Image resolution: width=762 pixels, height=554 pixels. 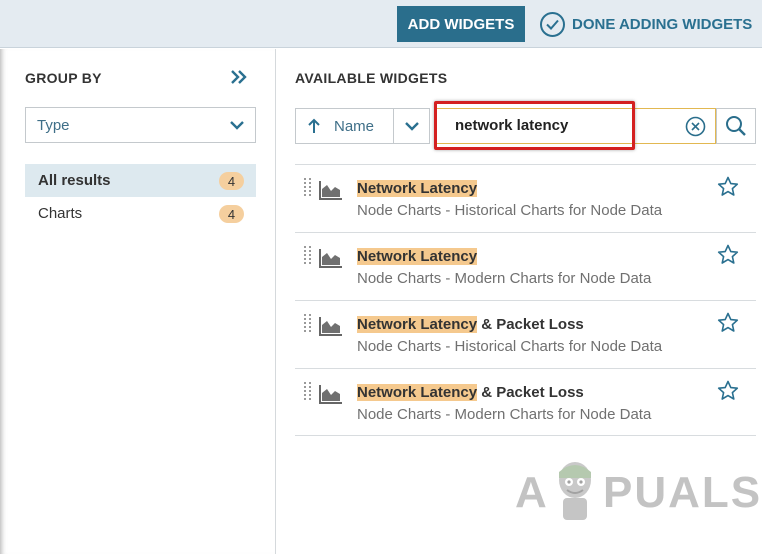 I want to click on top-toolbar: ADD WIDGETS DONE ADDING WIDGETS, so click(x=381, y=24).